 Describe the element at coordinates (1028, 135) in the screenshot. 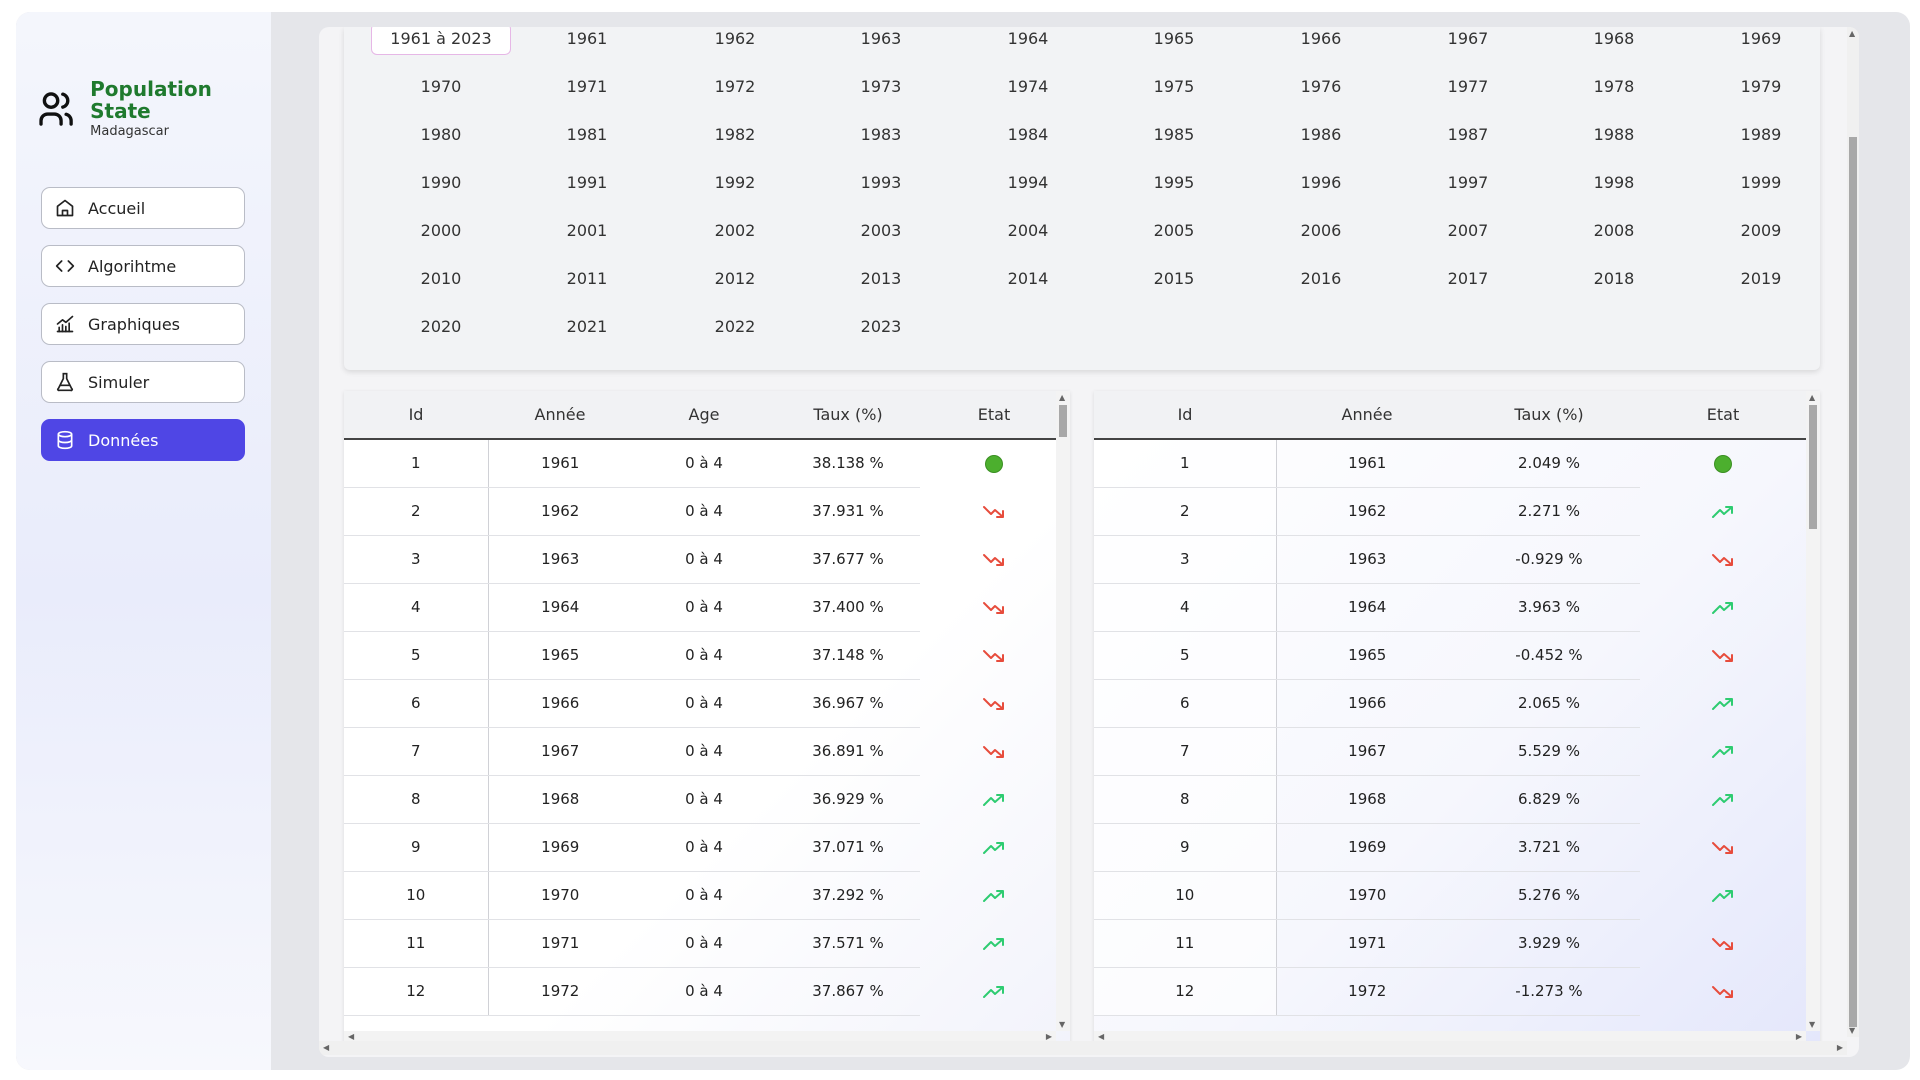

I see `year-option: 1984` at that location.